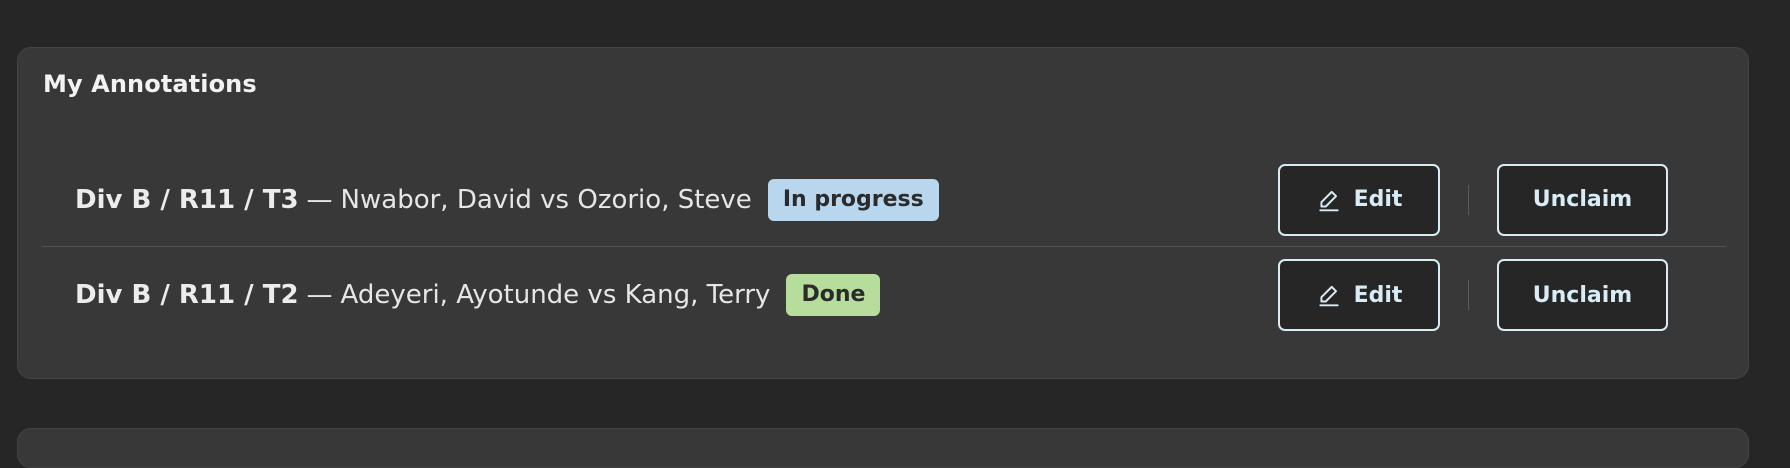  What do you see at coordinates (555, 295) in the screenshot?
I see `annotation-players: Adeyeri, Ayotunde vs Kang, Terry` at bounding box center [555, 295].